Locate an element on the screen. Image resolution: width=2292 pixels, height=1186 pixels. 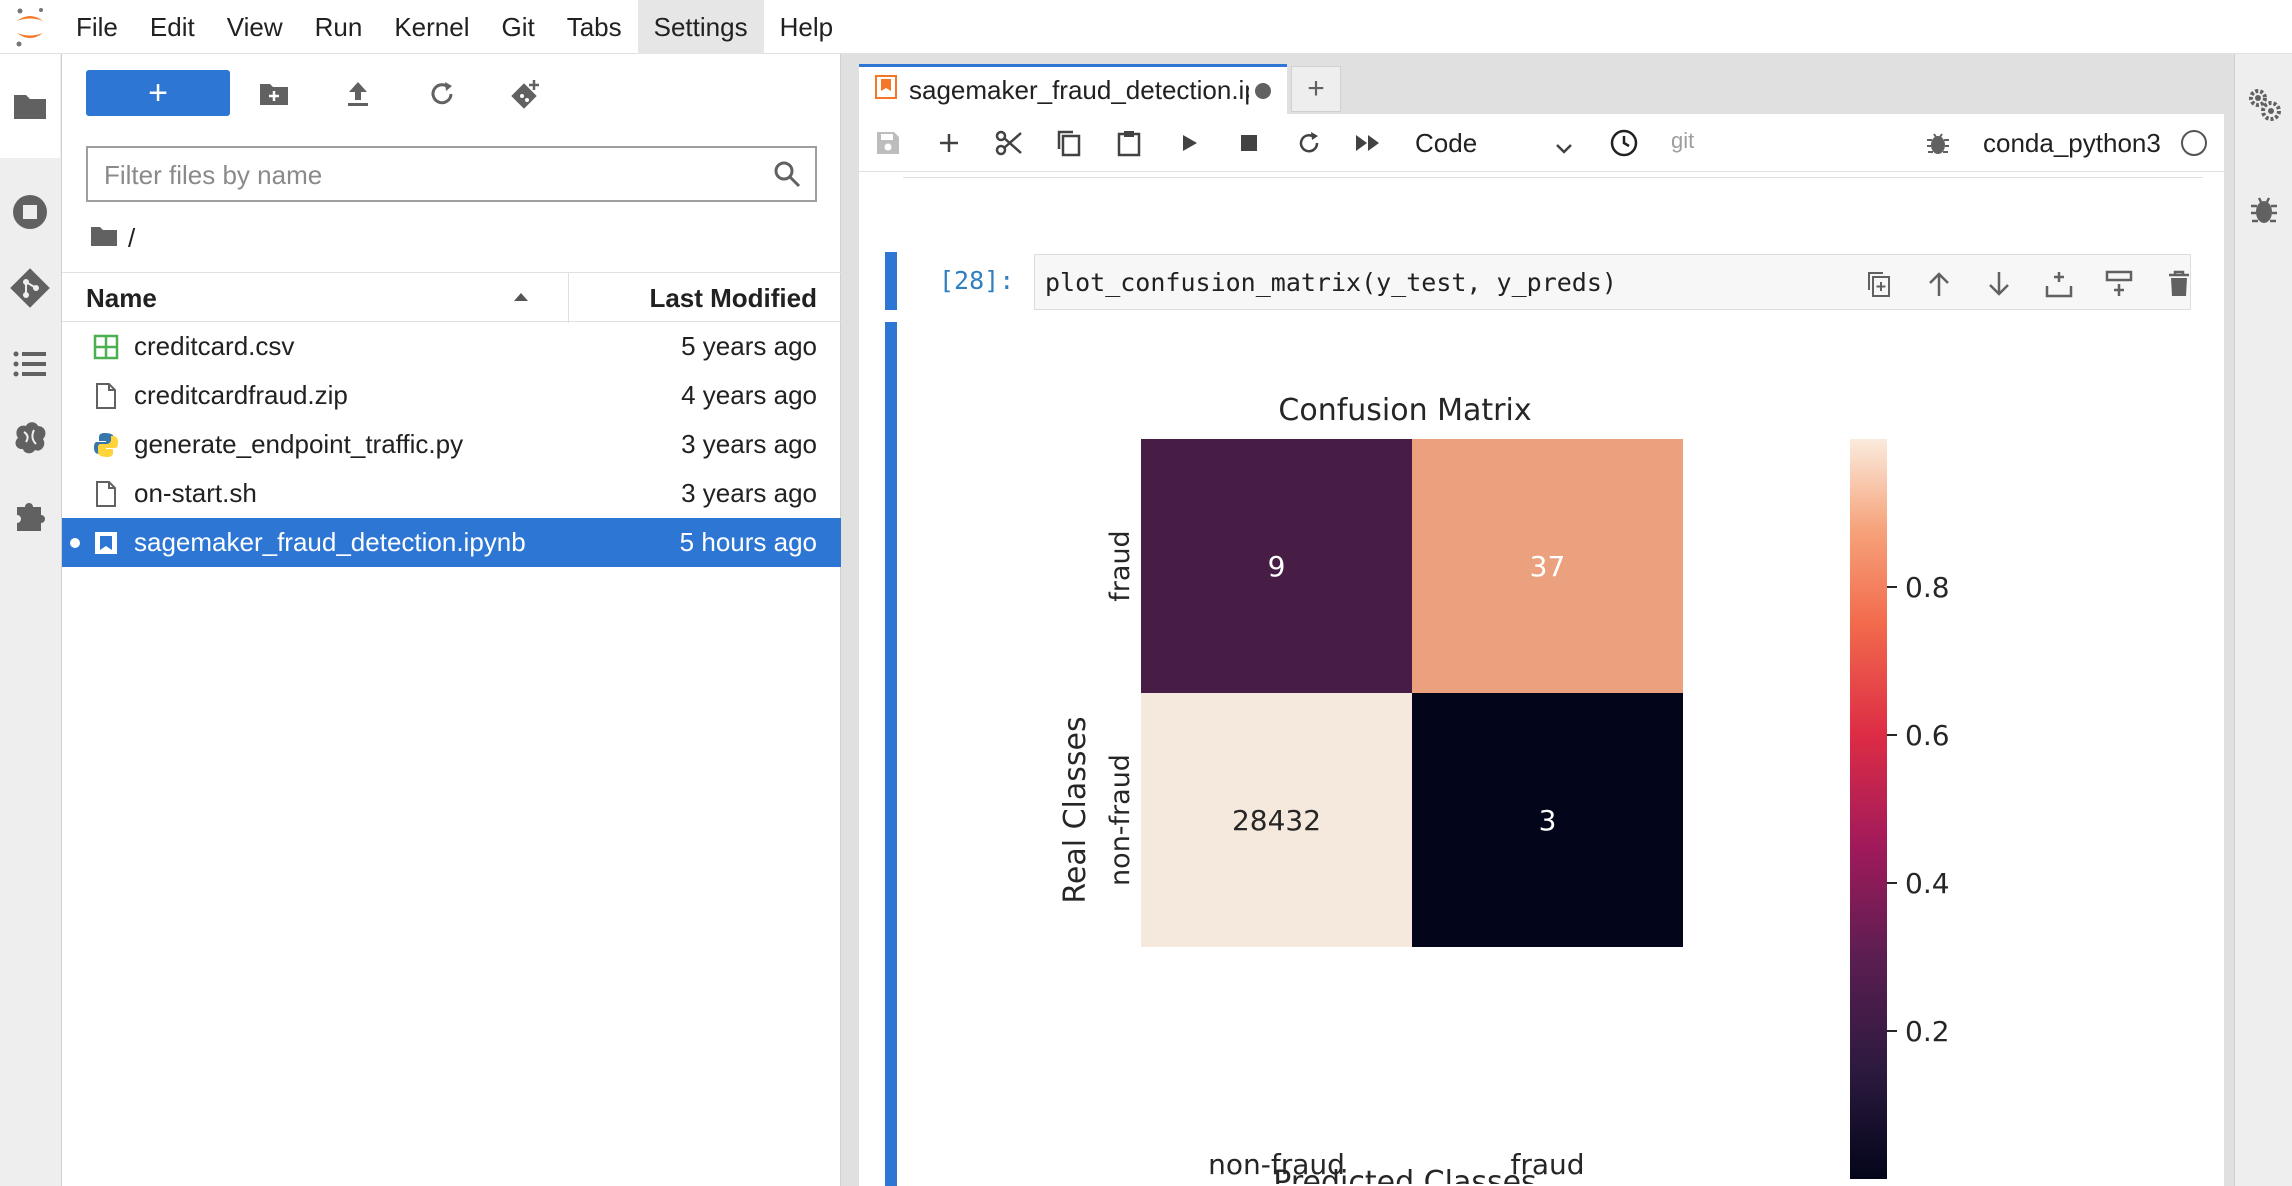
git-clone-icon is located at coordinates (526, 94).